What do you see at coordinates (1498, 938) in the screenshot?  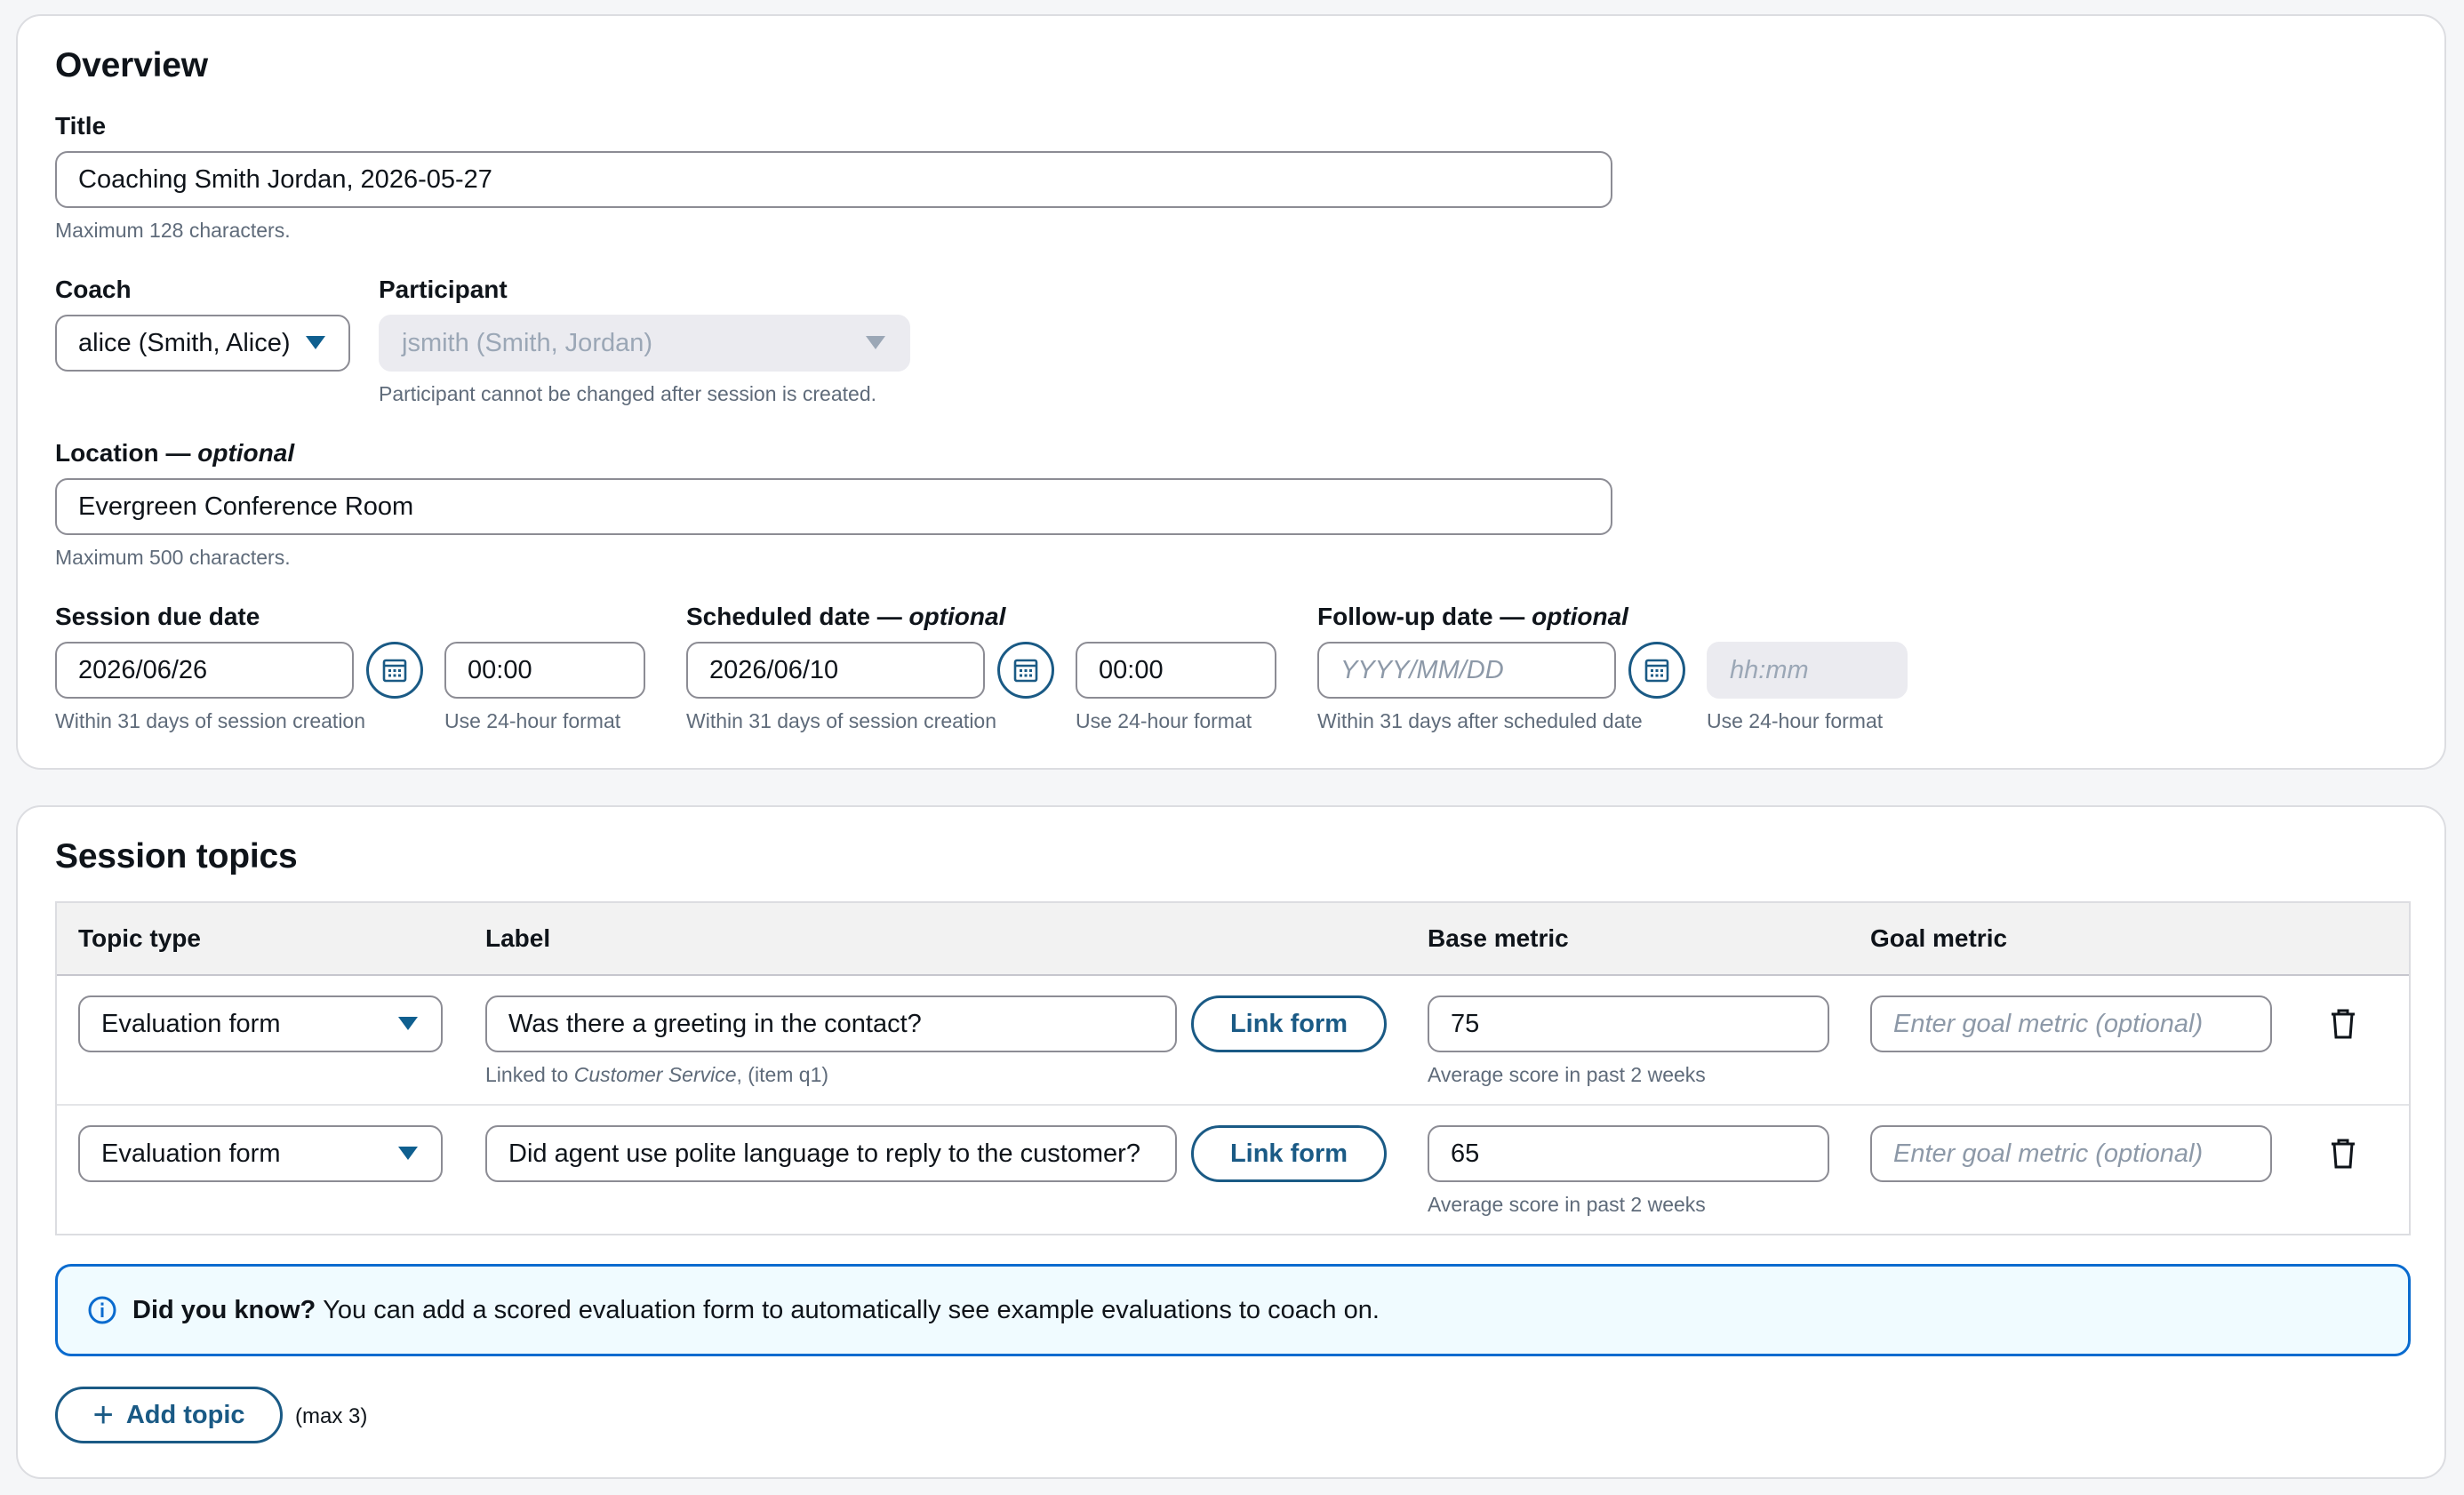 I see `column-header-base-metric: Base metric` at bounding box center [1498, 938].